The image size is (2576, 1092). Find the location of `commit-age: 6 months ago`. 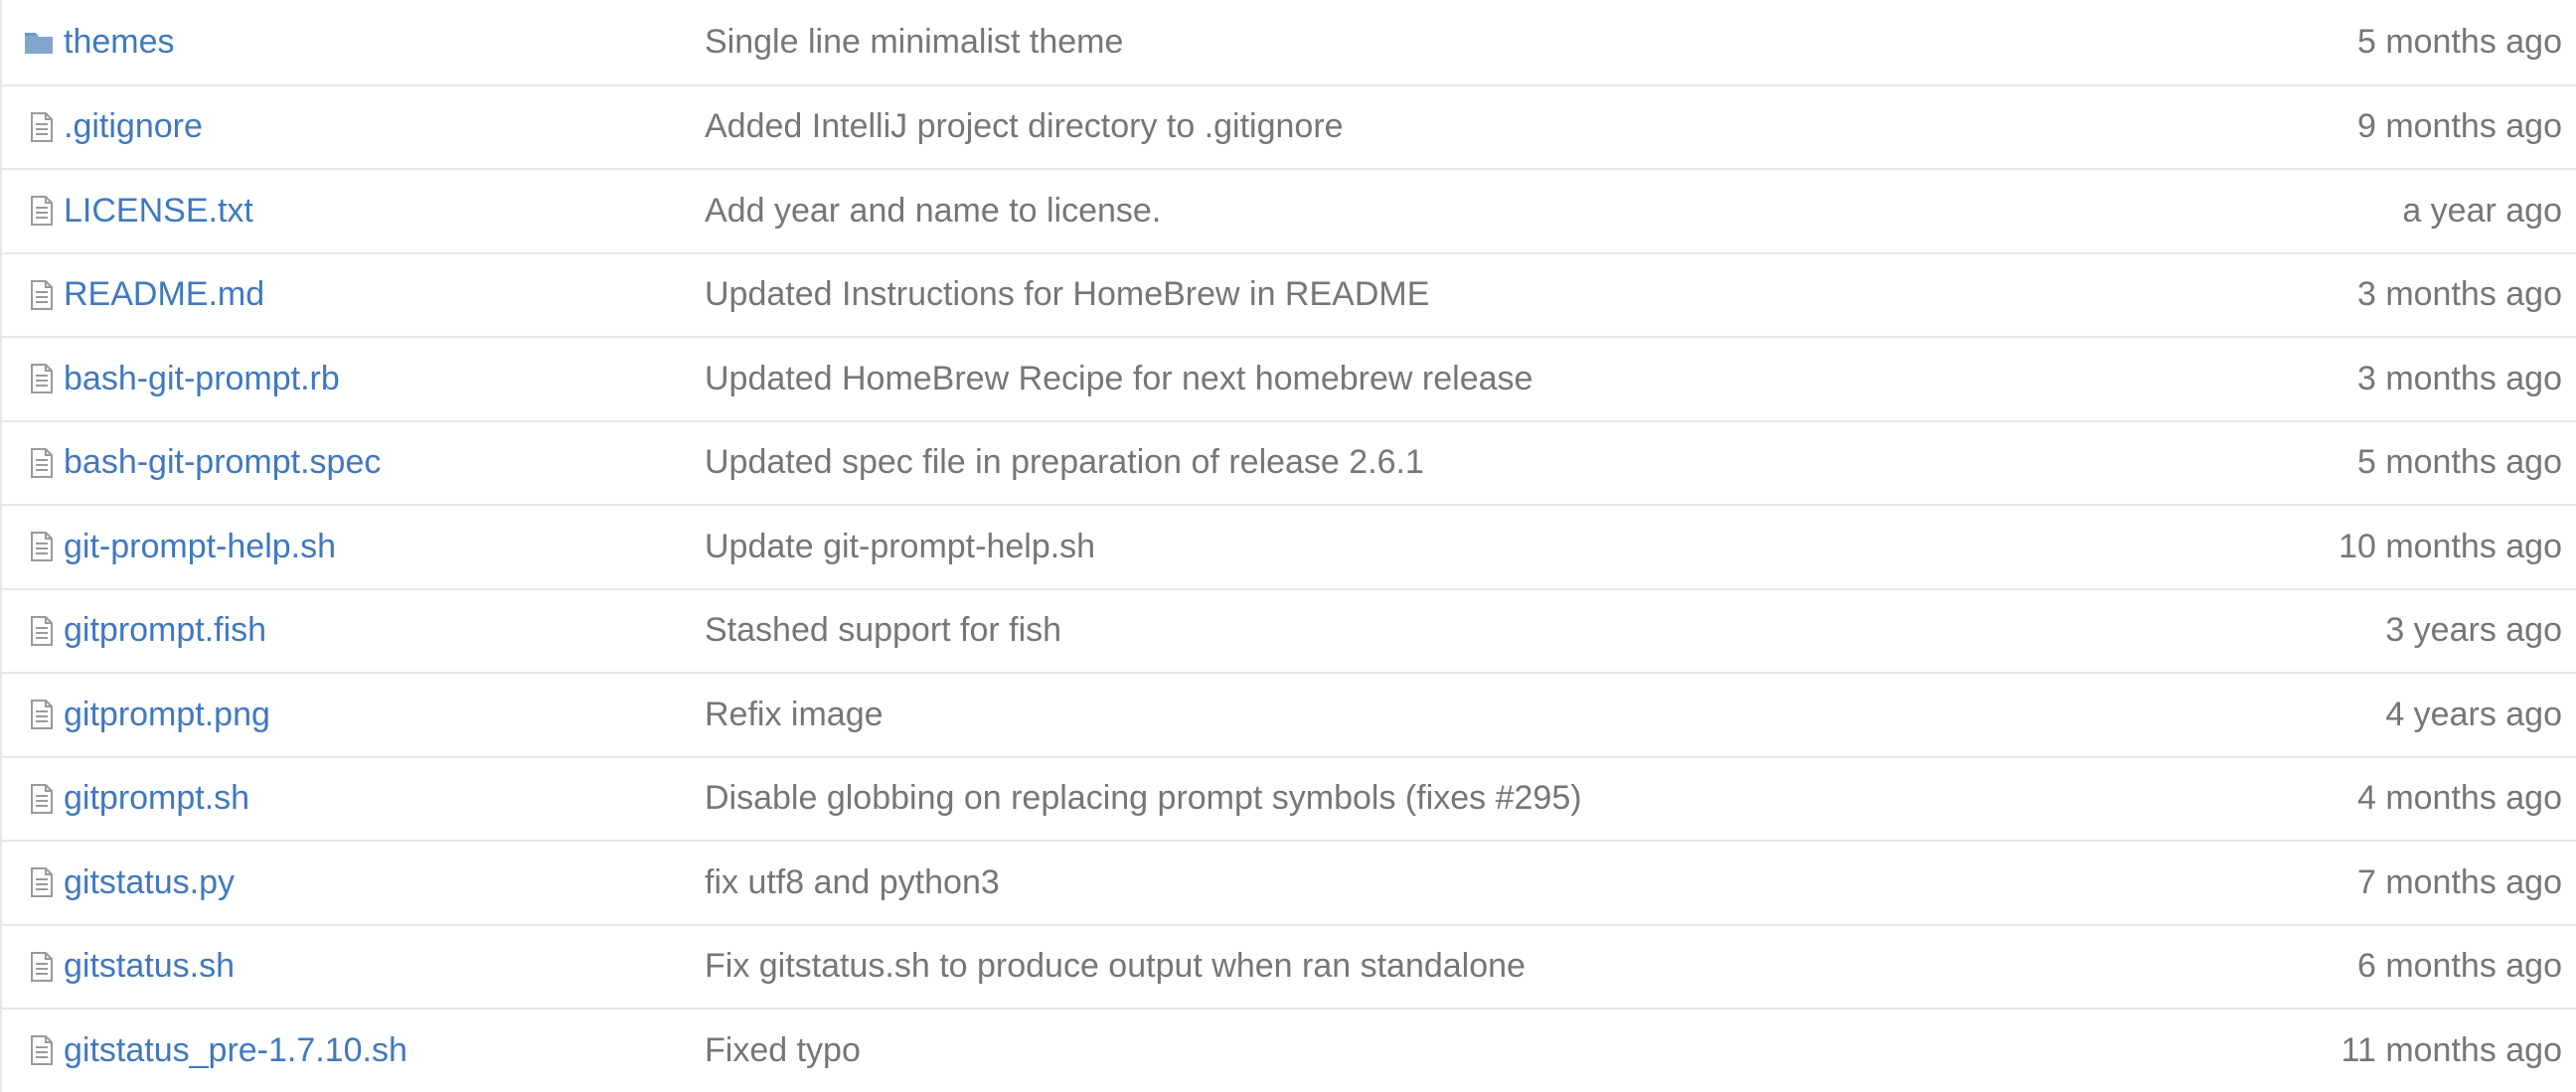

commit-age: 6 months ago is located at coordinates (2459, 966).